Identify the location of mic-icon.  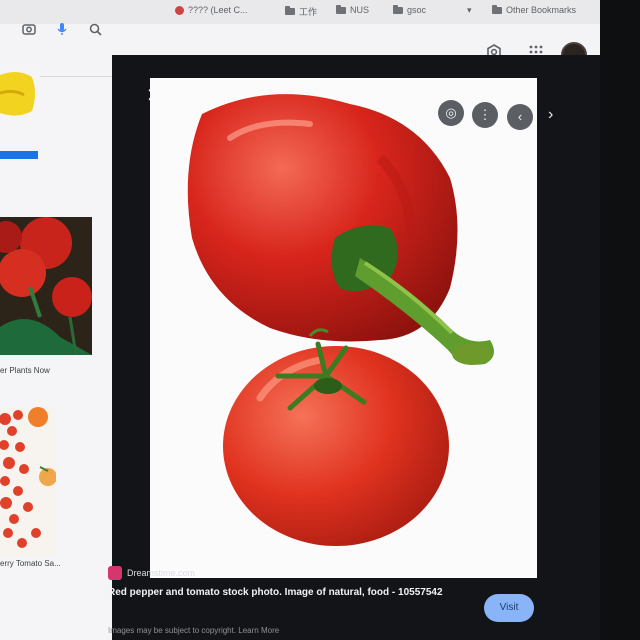
(62, 29).